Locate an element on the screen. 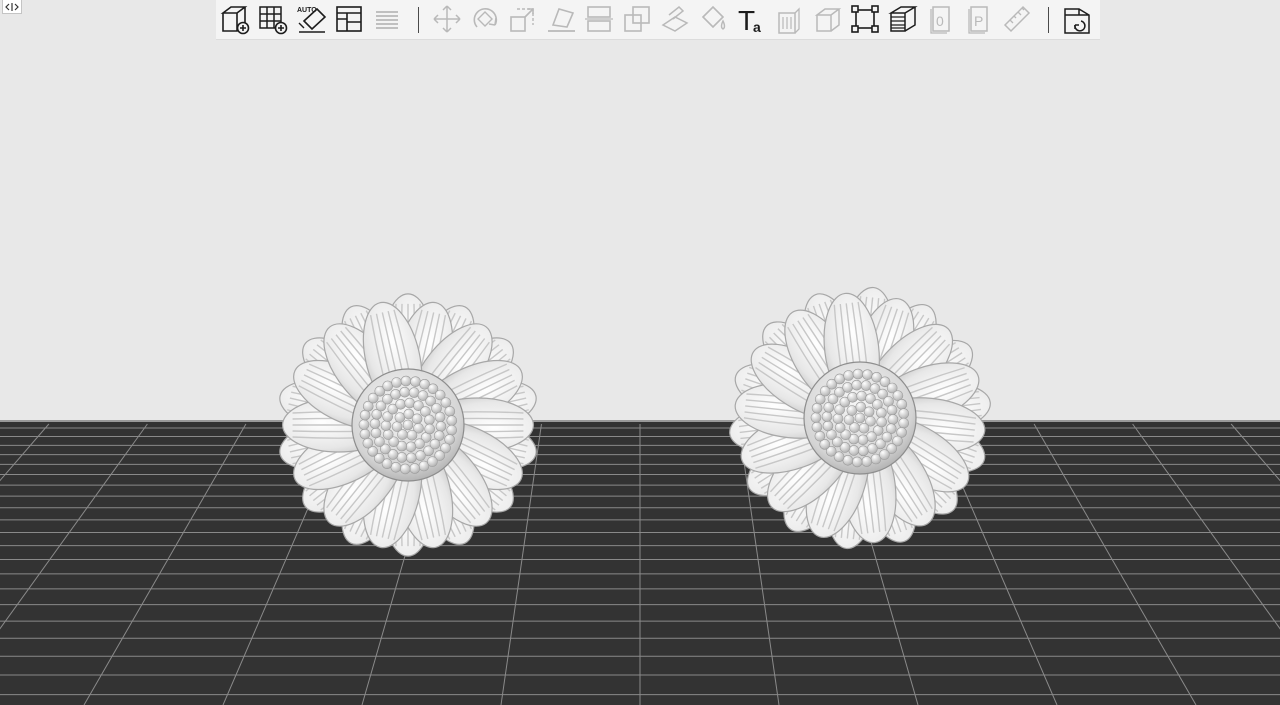  cut-button is located at coordinates (599, 19).